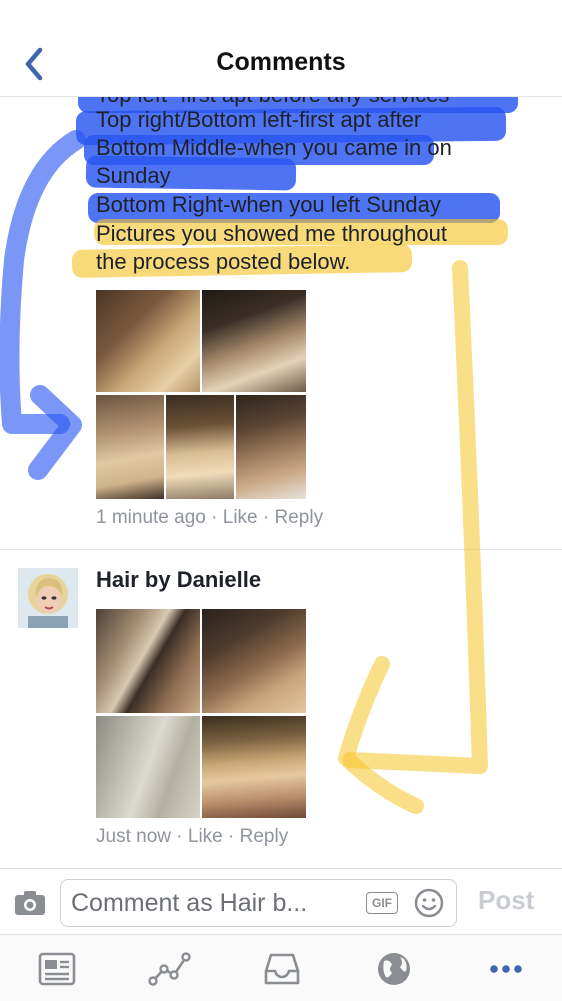 This screenshot has width=562, height=1001. Describe the element at coordinates (133, 836) in the screenshot. I see `comment-timestamp: Just now` at that location.